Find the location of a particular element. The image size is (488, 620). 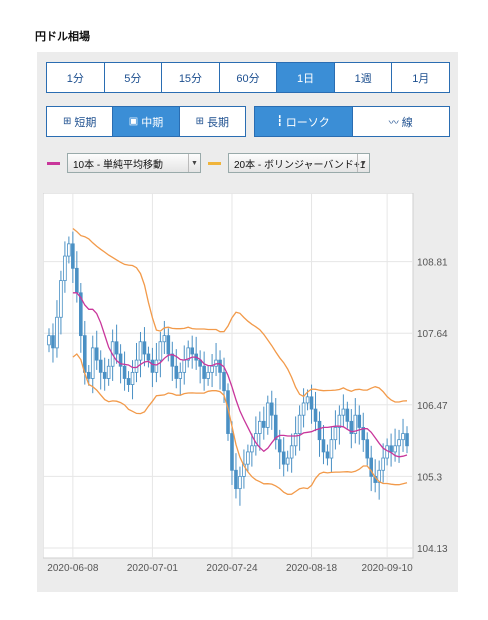

mid-term-button: ▣ 中期 is located at coordinates (145, 121).